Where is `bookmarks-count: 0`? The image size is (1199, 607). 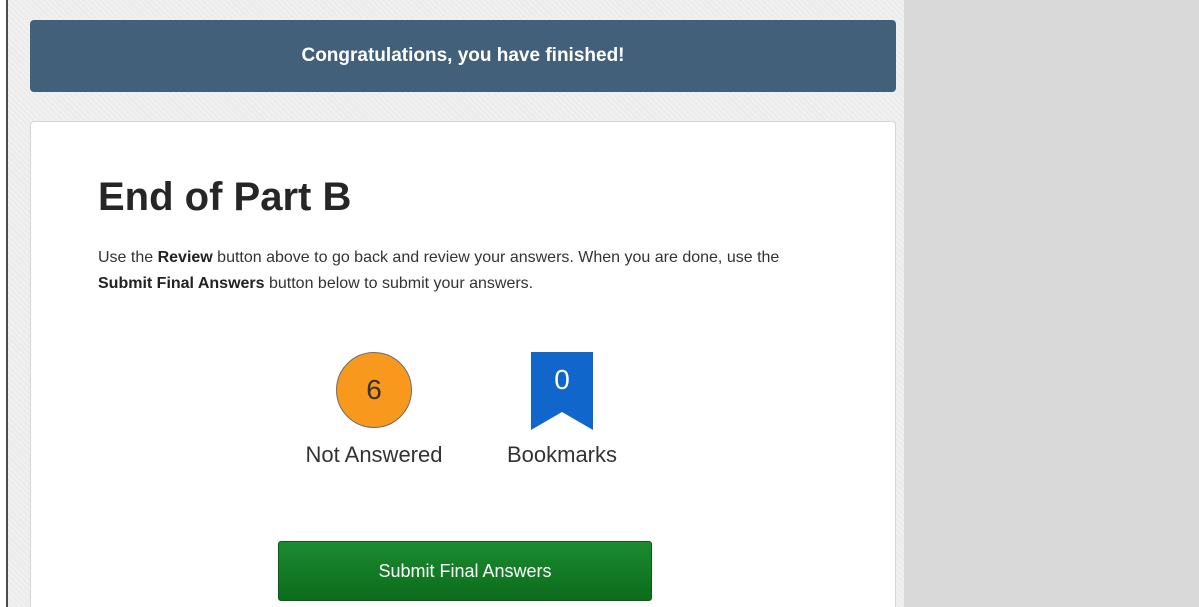
bookmarks-count: 0 is located at coordinates (562, 379).